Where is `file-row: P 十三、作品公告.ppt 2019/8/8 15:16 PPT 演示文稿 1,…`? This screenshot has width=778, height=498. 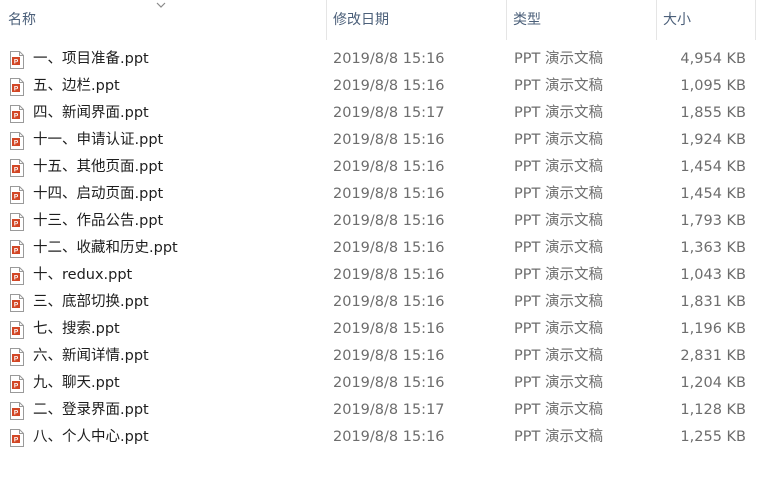
file-row: P 十三、作品公告.ppt 2019/8/8 15:16 PPT 演示文稿 1,… is located at coordinates (389, 221).